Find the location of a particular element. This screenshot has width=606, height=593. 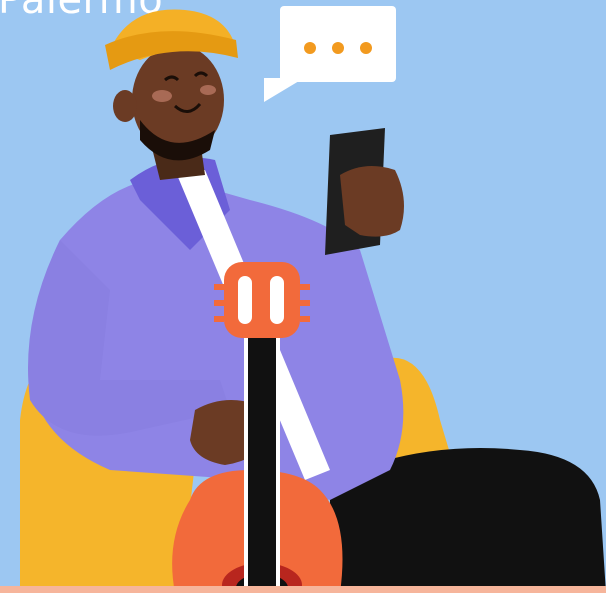

bottom-strip is located at coordinates (303, 589).